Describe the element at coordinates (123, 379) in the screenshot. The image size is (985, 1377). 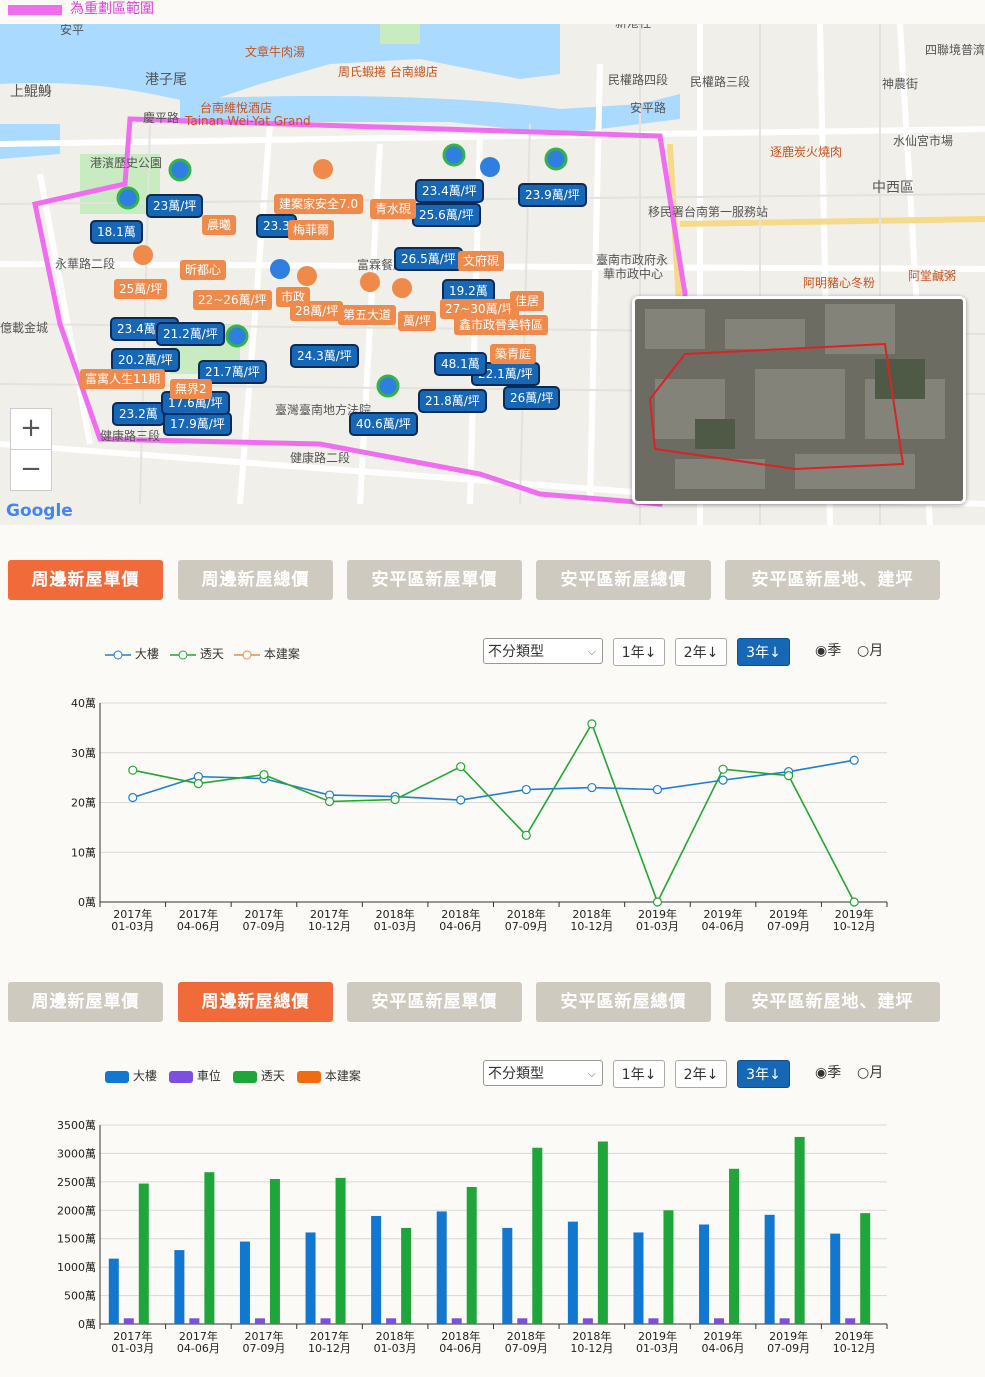
I see `map-marker-project: 富寓人生11期` at that location.